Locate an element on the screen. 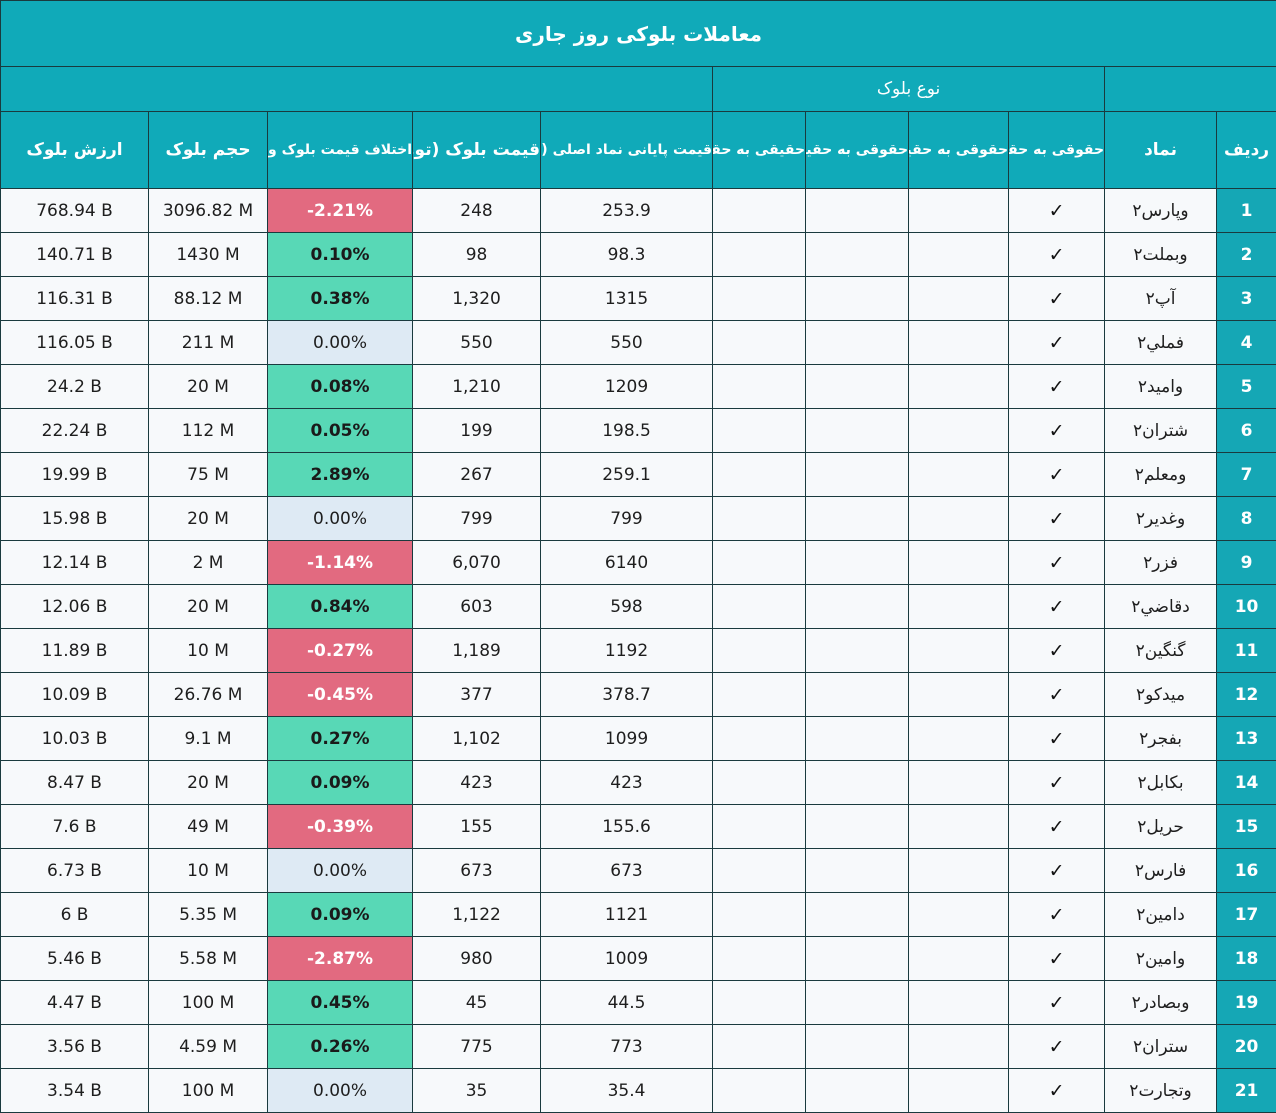  block-value-cell-text: 3.56 B is located at coordinates (74, 1047).